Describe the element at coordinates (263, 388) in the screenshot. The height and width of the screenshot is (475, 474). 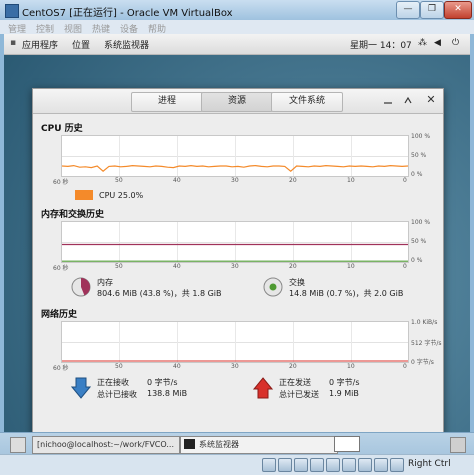
I see `send-arrow-icon` at that location.